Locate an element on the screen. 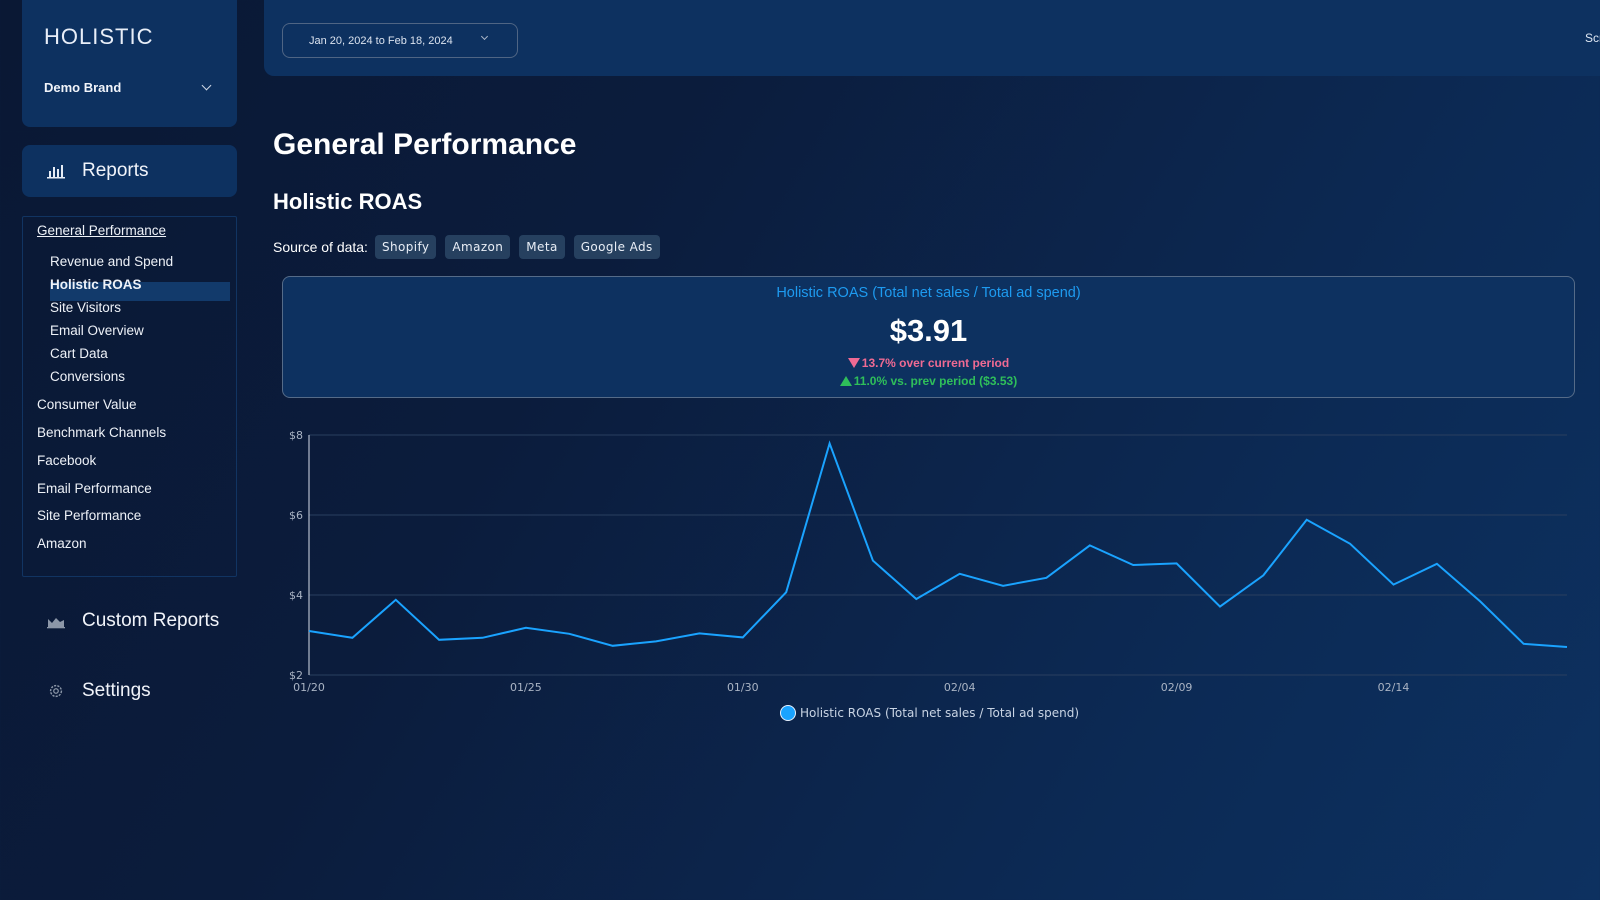 The height and width of the screenshot is (900, 1600). subnav-revenue-and-spend: Revenue and Spend is located at coordinates (111, 261).